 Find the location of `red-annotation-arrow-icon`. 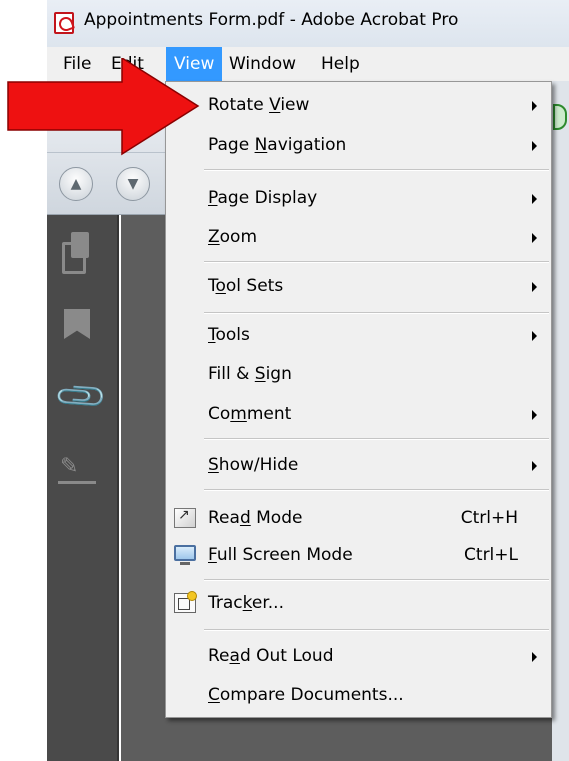

red-annotation-arrow-icon is located at coordinates (103, 107).